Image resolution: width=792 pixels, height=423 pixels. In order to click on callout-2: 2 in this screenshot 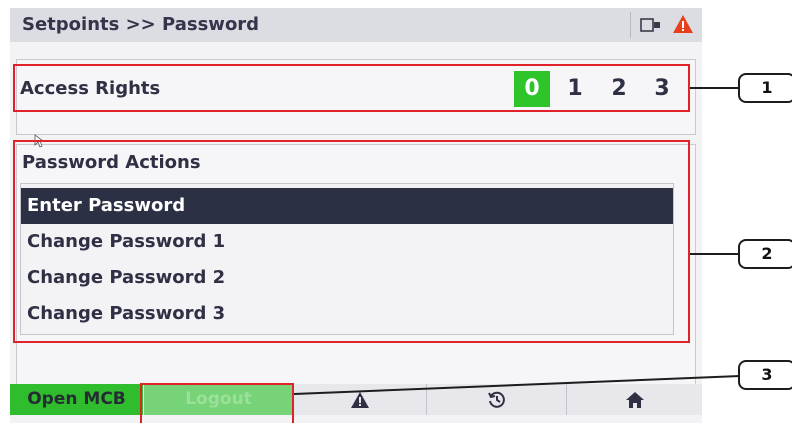, I will do `click(765, 254)`.